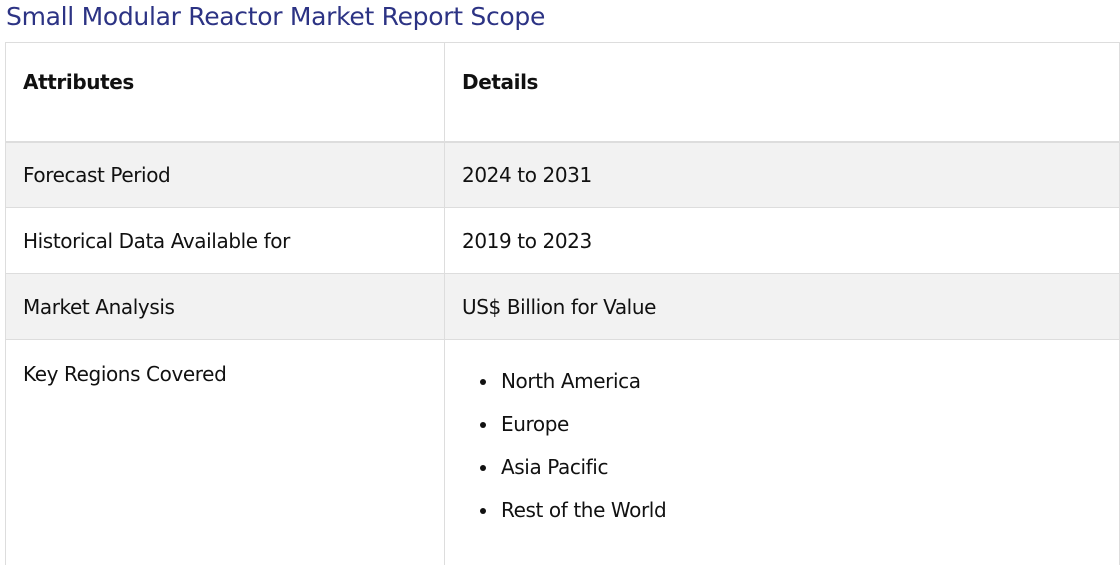  I want to click on table-row: Forecast Period 2024 to 2031, so click(562, 174).